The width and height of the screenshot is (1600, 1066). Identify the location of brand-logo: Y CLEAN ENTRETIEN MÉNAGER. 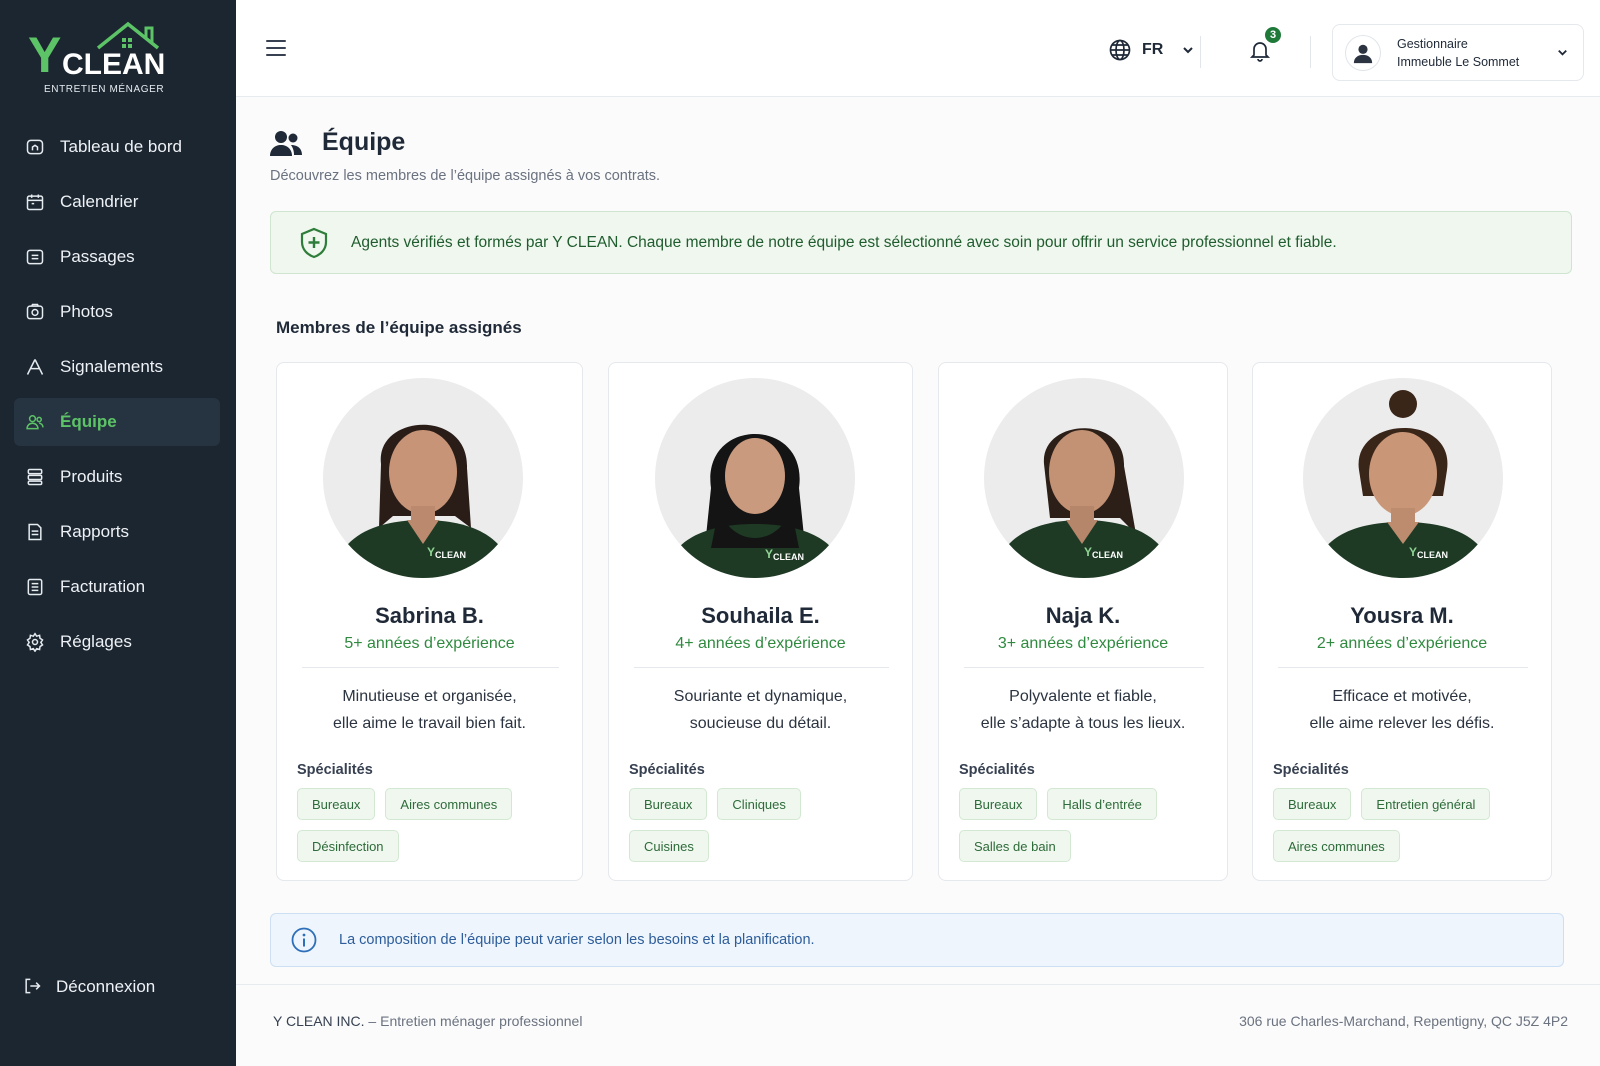
(101, 59).